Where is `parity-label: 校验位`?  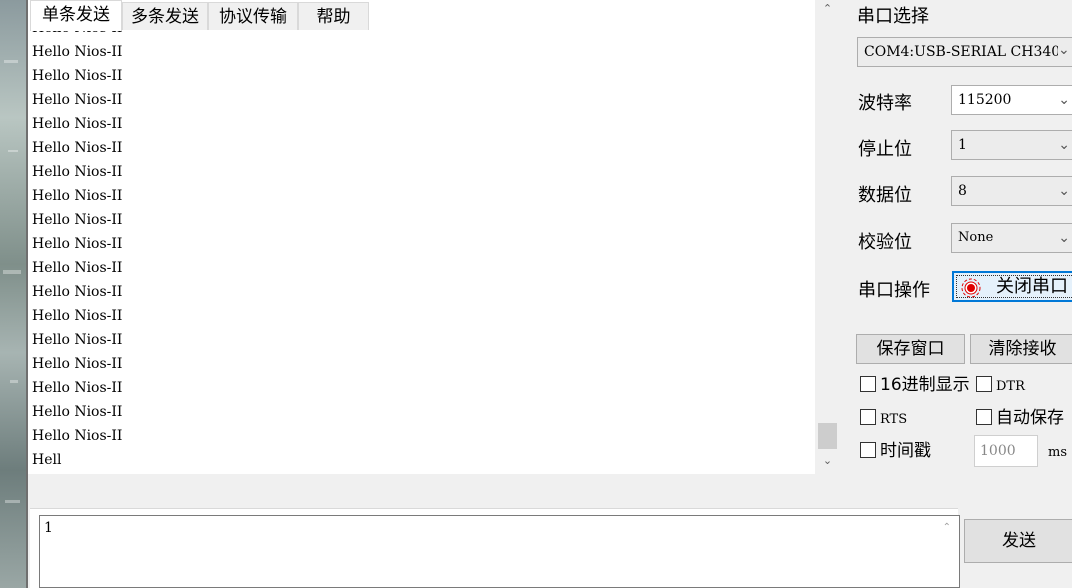
parity-label: 校验位 is located at coordinates (885, 242).